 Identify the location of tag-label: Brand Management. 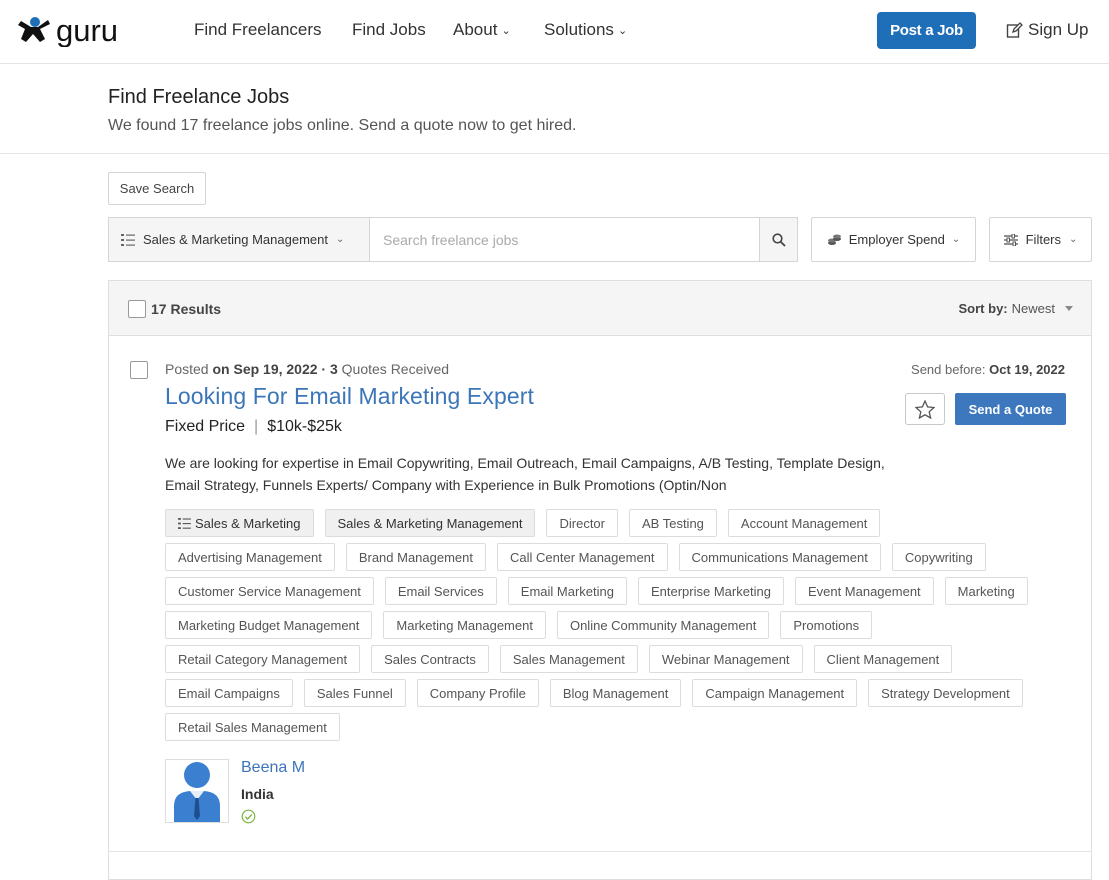
(415, 557).